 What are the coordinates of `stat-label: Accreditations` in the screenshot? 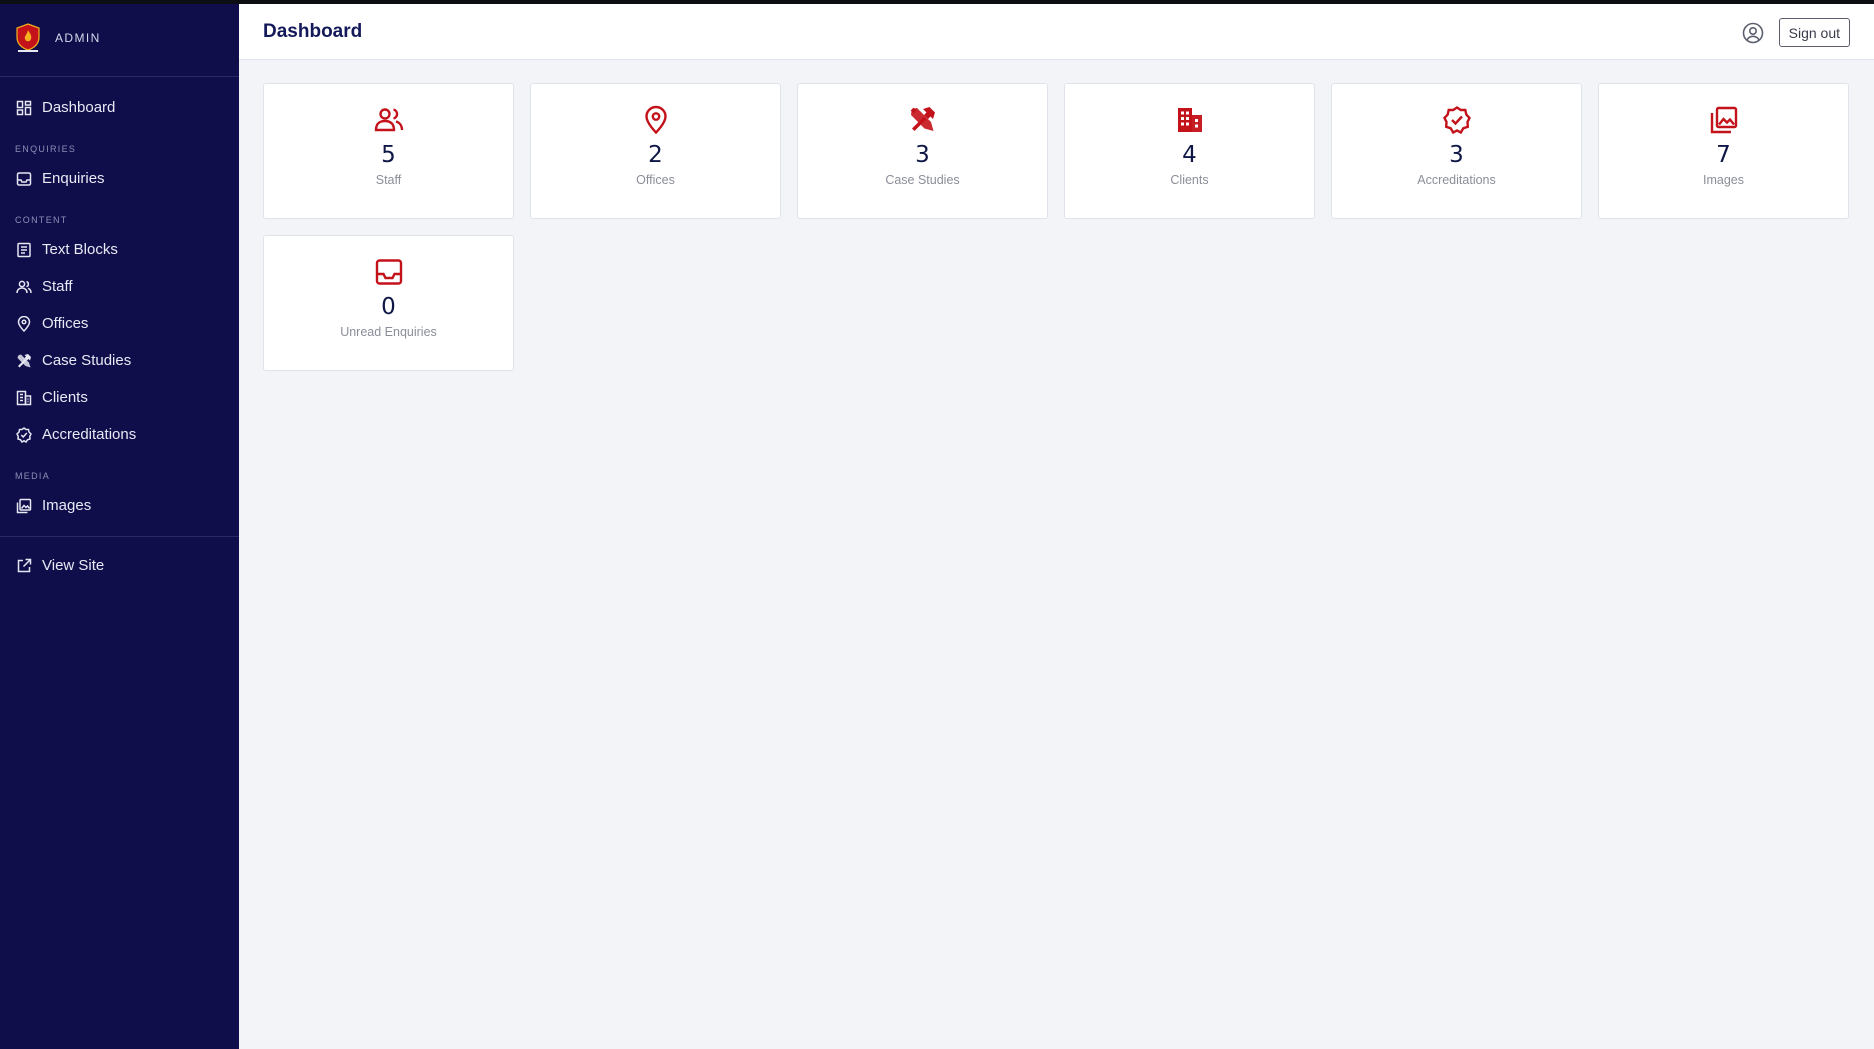 It's located at (1456, 180).